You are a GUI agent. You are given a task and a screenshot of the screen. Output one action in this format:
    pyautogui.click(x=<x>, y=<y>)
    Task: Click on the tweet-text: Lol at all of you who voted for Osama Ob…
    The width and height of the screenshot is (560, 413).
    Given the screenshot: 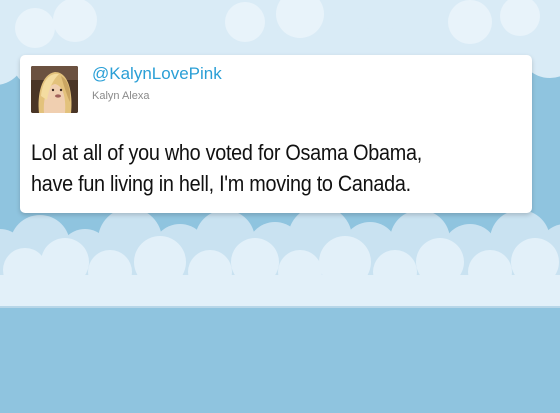 What is the action you would take?
    pyautogui.click(x=252, y=168)
    